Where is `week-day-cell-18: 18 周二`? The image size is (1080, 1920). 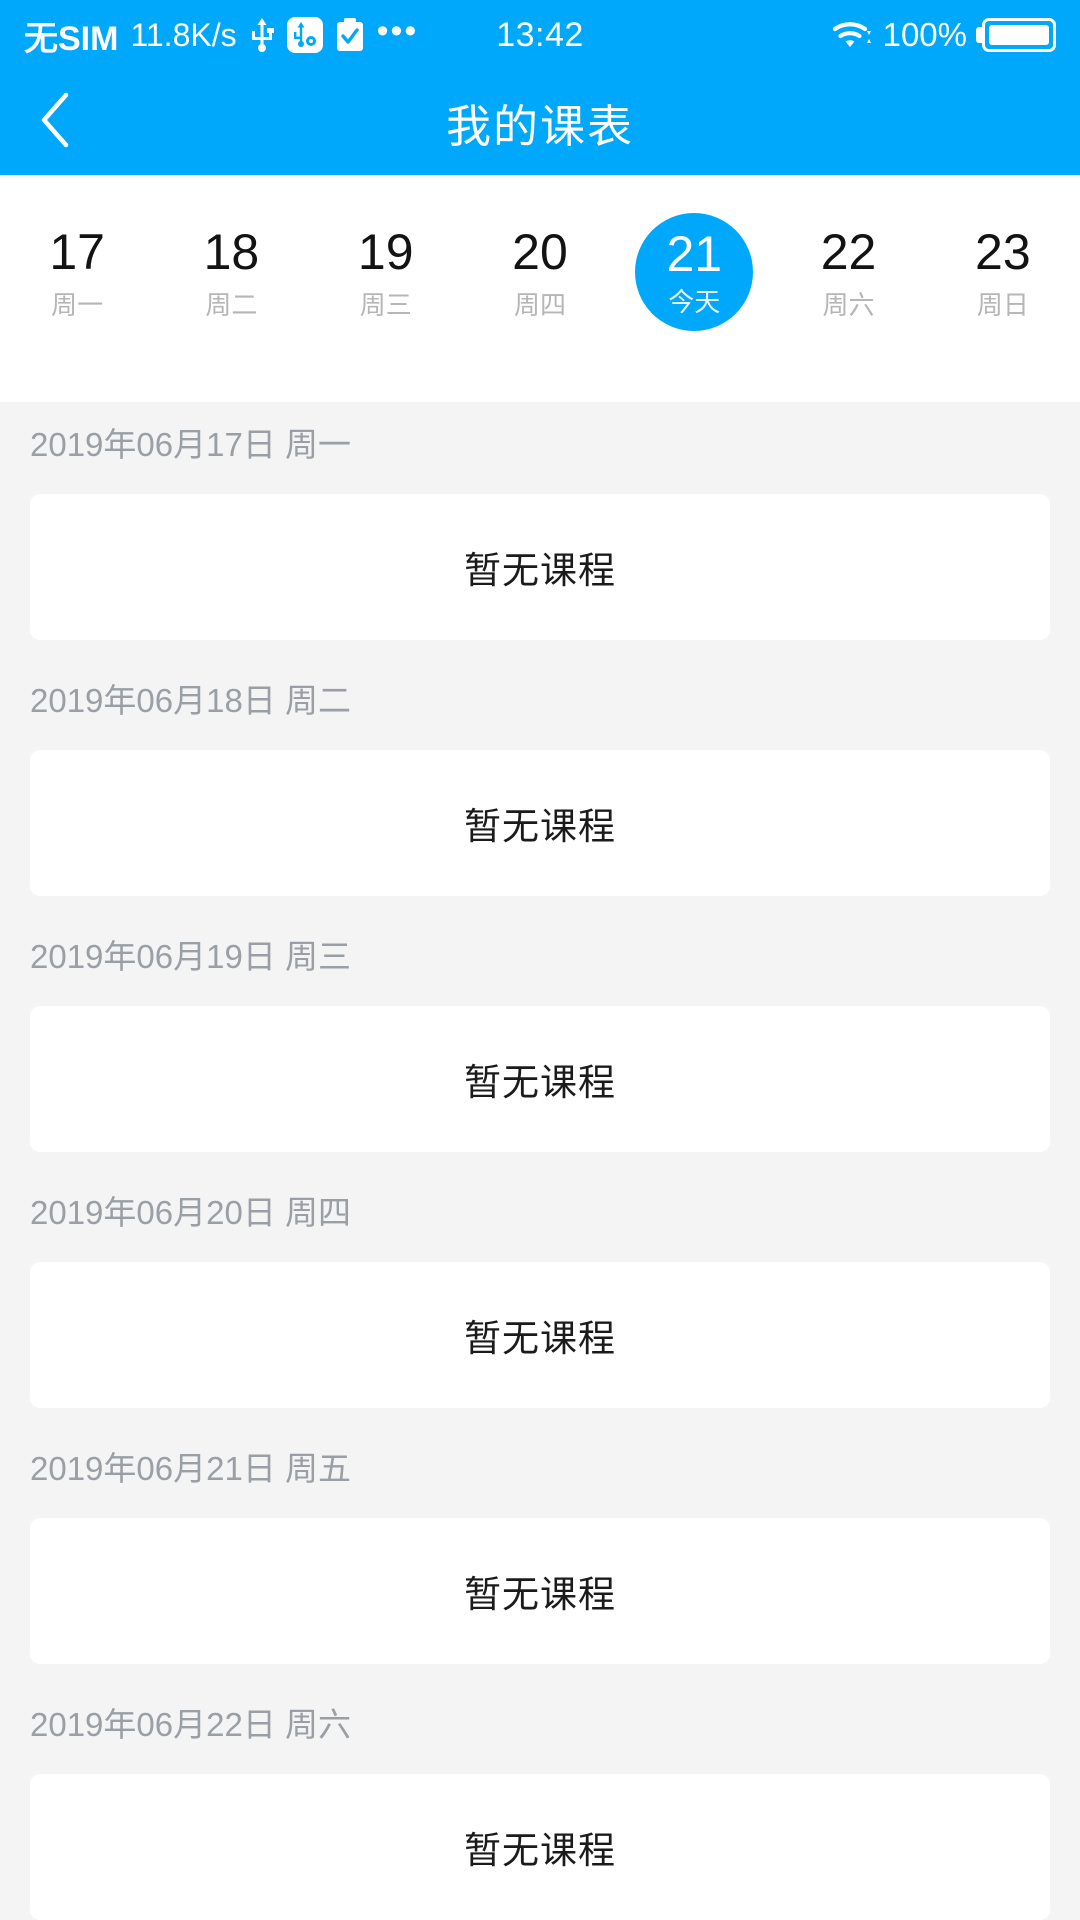
week-day-cell-18: 18 周二 is located at coordinates (231, 288).